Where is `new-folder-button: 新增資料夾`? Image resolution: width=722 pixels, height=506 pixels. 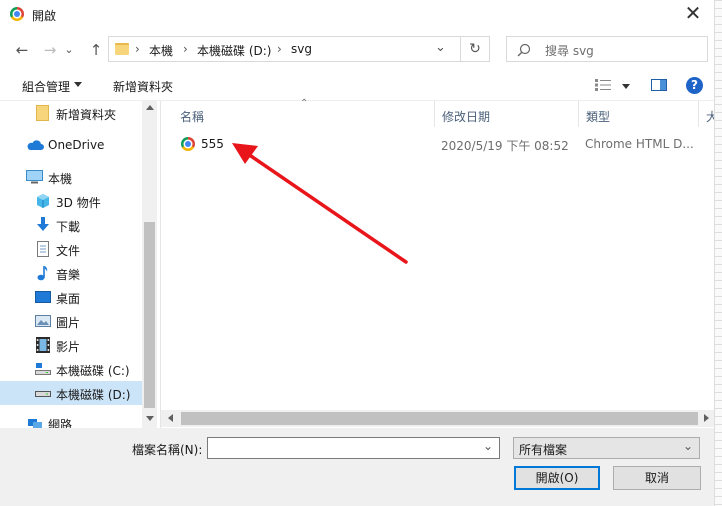 new-folder-button: 新增資料夾 is located at coordinates (143, 86).